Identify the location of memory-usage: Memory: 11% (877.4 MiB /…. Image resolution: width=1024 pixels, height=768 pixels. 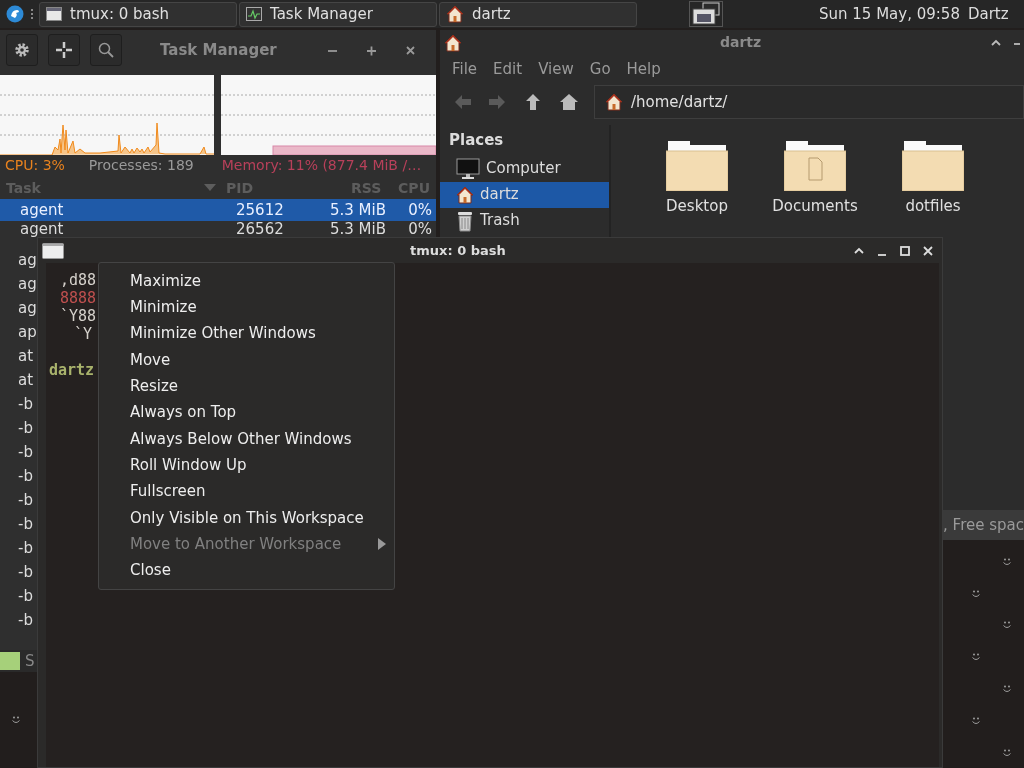
(321, 165).